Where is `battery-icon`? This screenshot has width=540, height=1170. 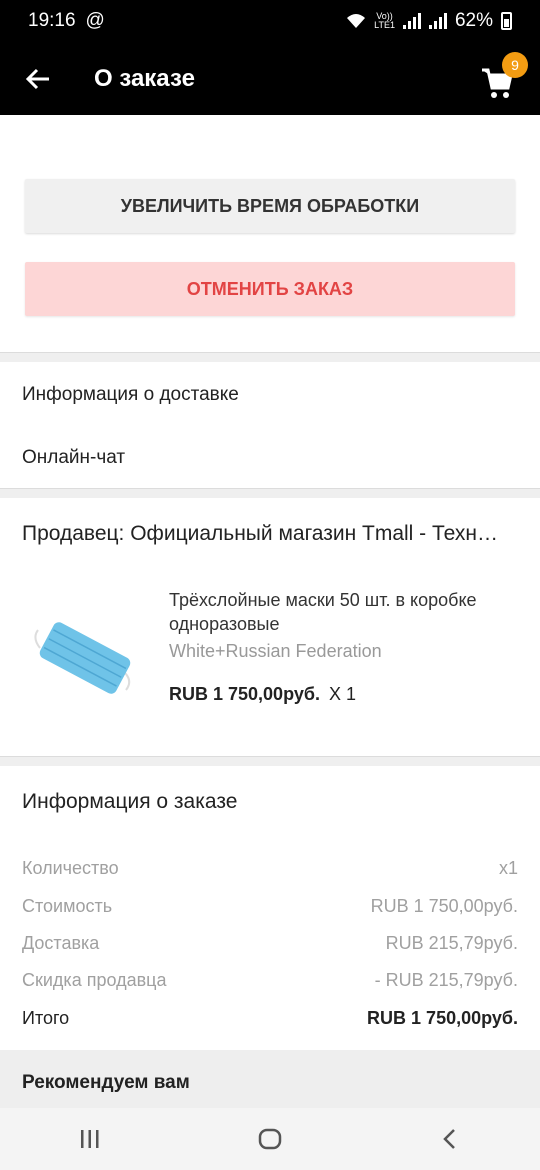 battery-icon is located at coordinates (506, 21).